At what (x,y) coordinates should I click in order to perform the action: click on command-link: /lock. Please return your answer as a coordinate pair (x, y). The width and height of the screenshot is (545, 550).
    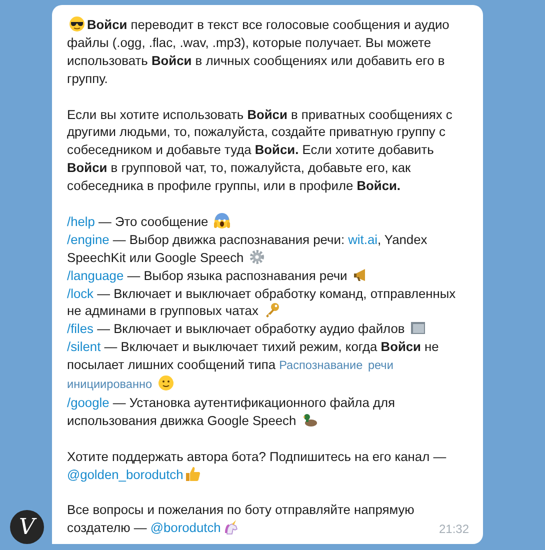
    Looking at the image, I should click on (80, 293).